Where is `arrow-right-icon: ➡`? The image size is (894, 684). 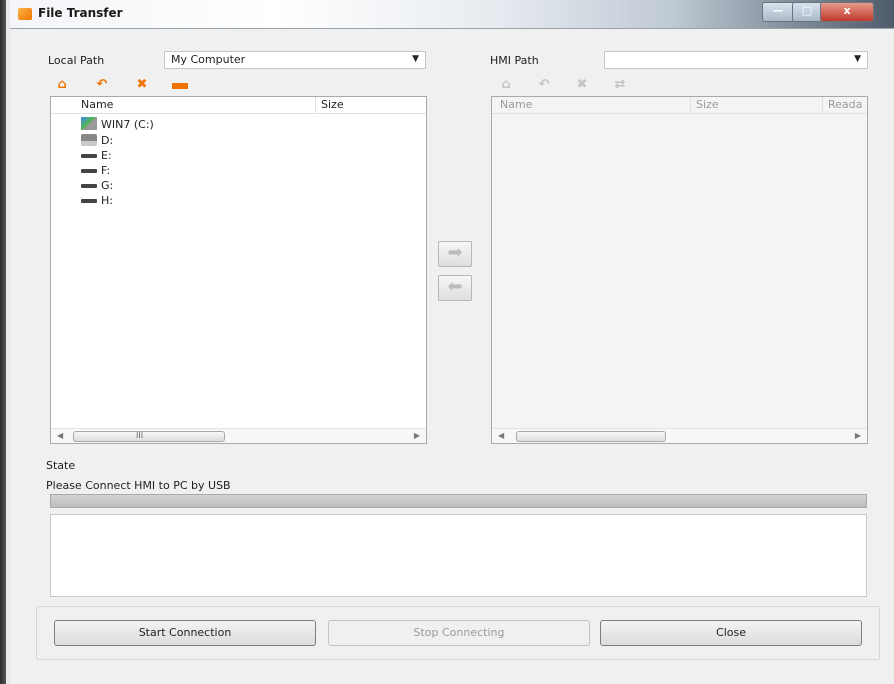 arrow-right-icon: ➡ is located at coordinates (455, 252).